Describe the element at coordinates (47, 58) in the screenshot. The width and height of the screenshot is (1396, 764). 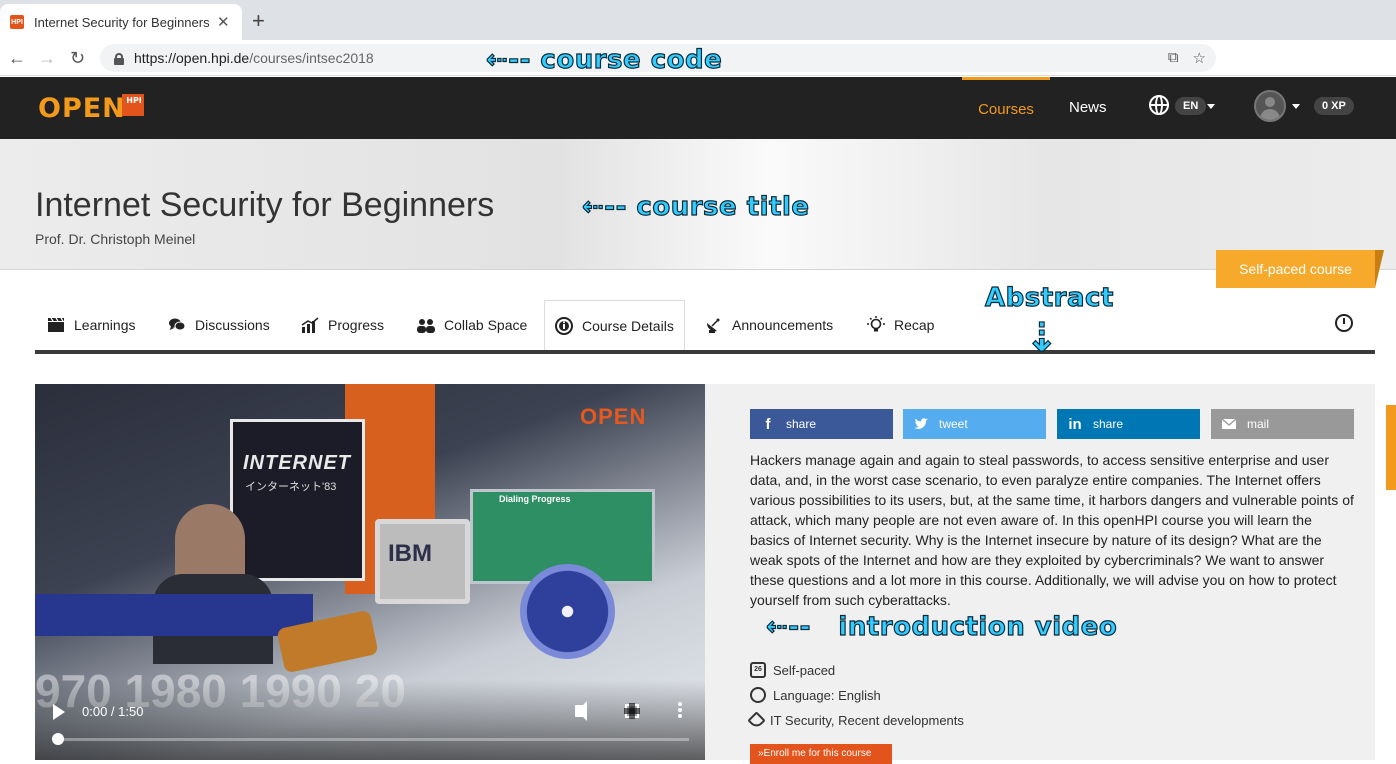
I see `forward-icon: →` at that location.